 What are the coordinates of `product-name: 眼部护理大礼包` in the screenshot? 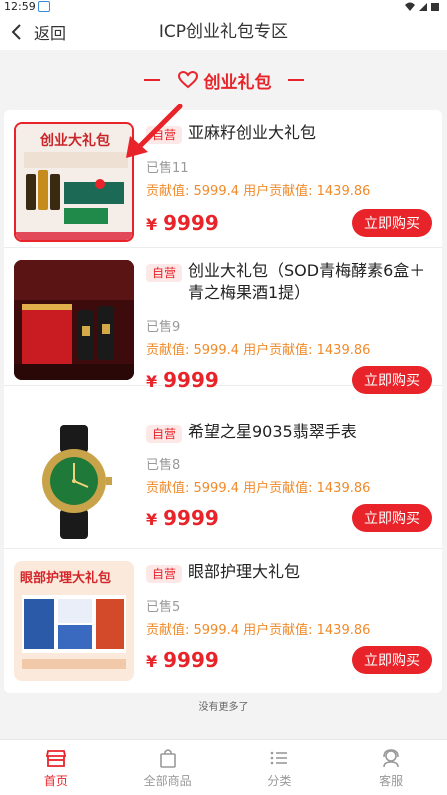 It's located at (311, 572).